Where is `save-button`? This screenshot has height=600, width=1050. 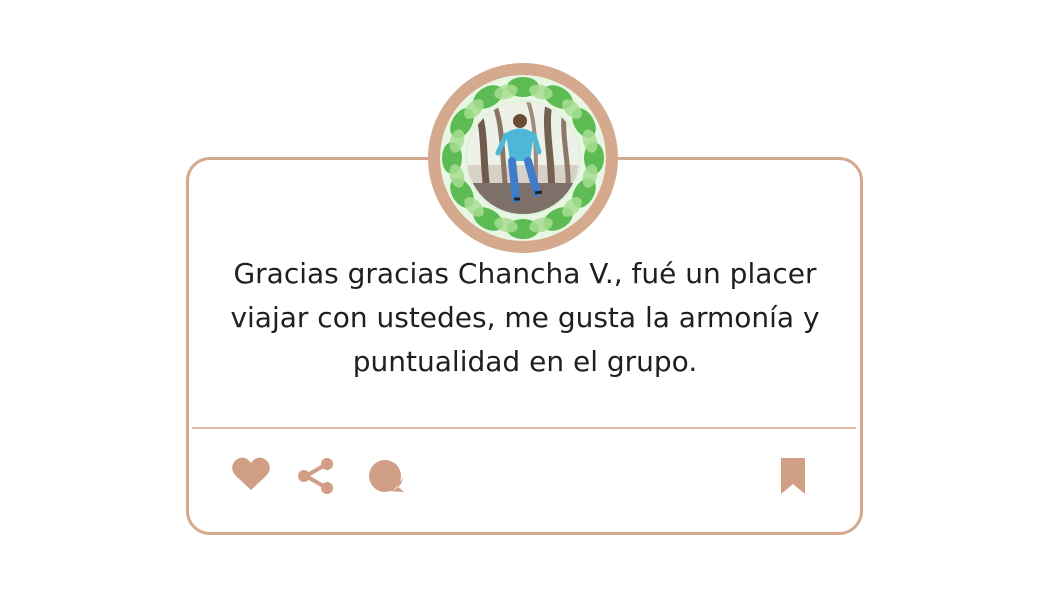
save-button is located at coordinates (793, 476).